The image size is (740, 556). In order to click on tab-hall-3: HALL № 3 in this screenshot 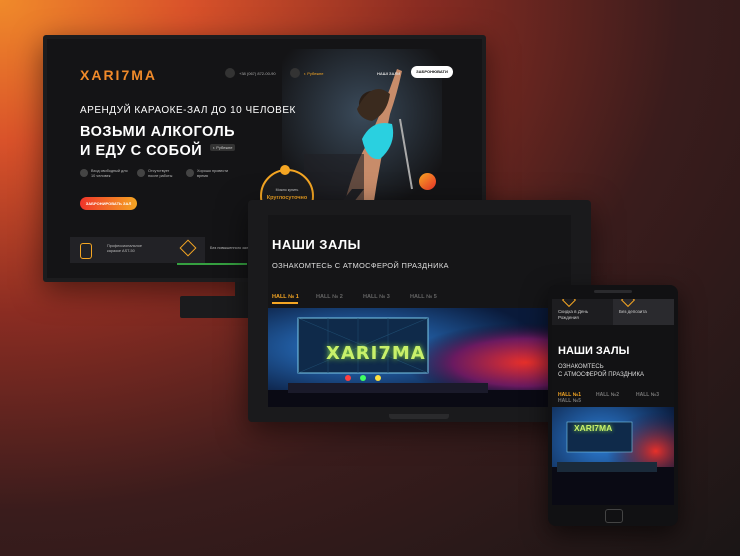, I will do `click(376, 297)`.